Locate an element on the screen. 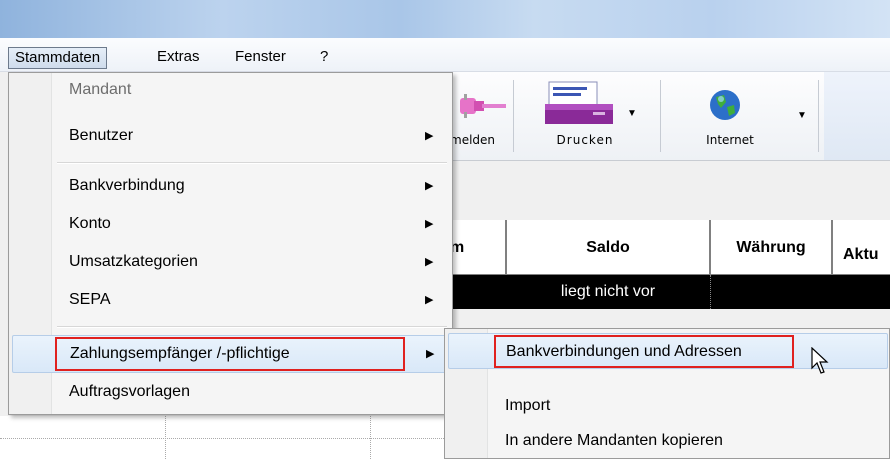  printer-icon is located at coordinates (580, 103).